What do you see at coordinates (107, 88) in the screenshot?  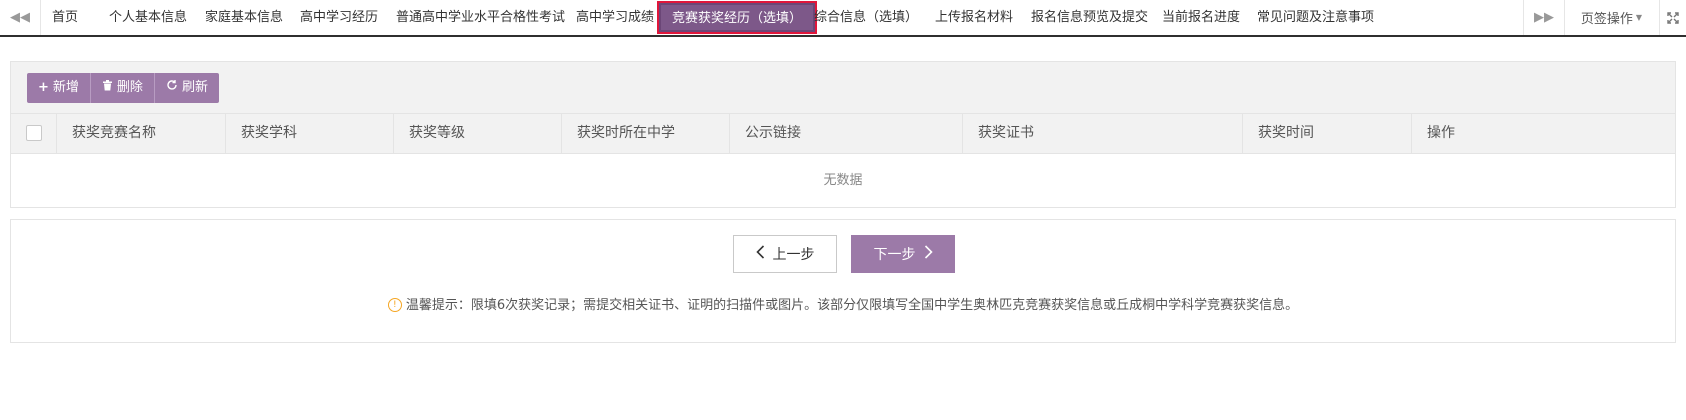 I see `trash-icon` at bounding box center [107, 88].